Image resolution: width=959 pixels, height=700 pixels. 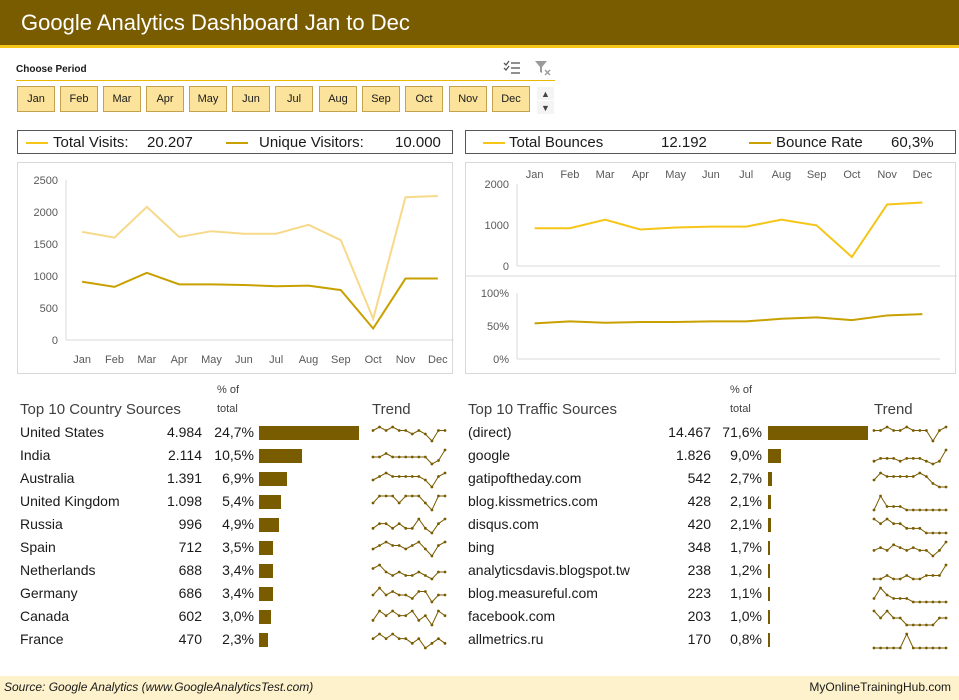 What do you see at coordinates (37, 143) in the screenshot?
I see `total-visits-swatch` at bounding box center [37, 143].